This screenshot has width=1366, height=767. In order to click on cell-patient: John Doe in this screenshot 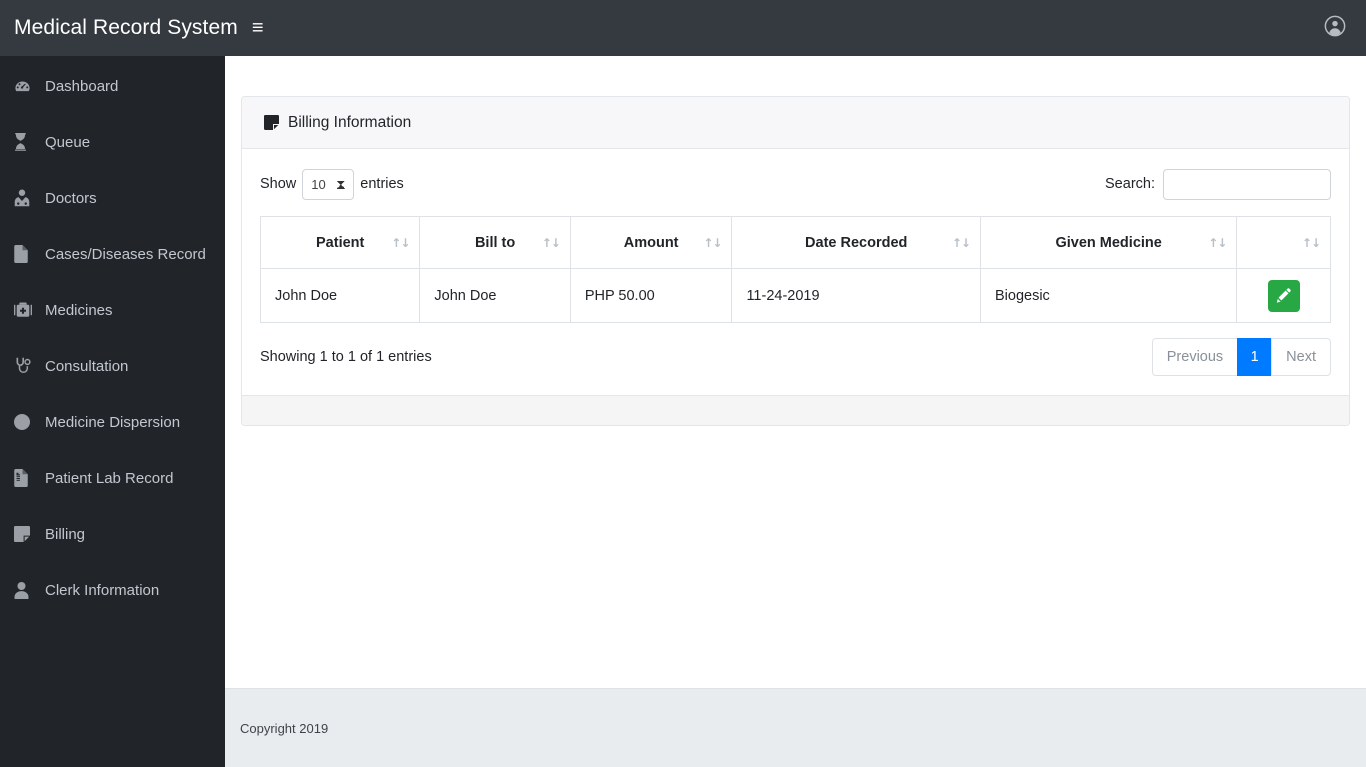, I will do `click(340, 295)`.